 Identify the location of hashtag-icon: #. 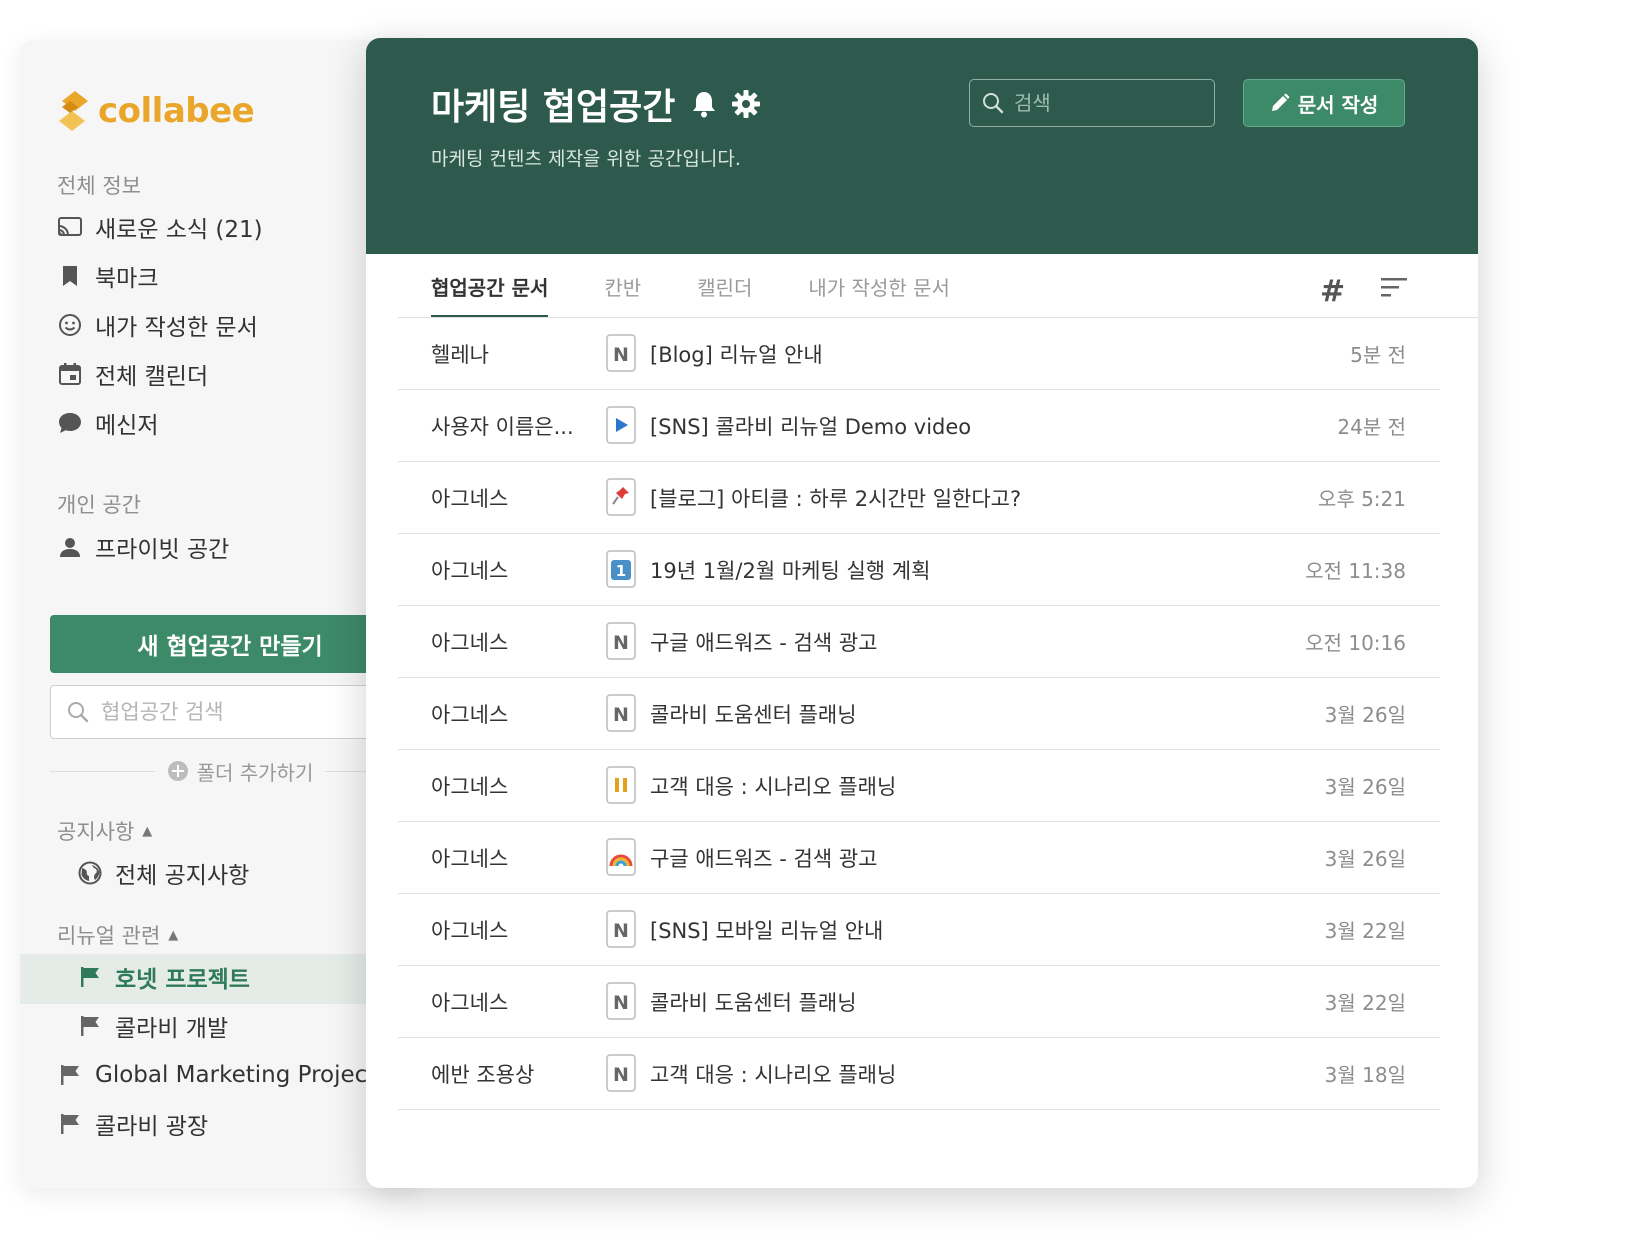
(1332, 291).